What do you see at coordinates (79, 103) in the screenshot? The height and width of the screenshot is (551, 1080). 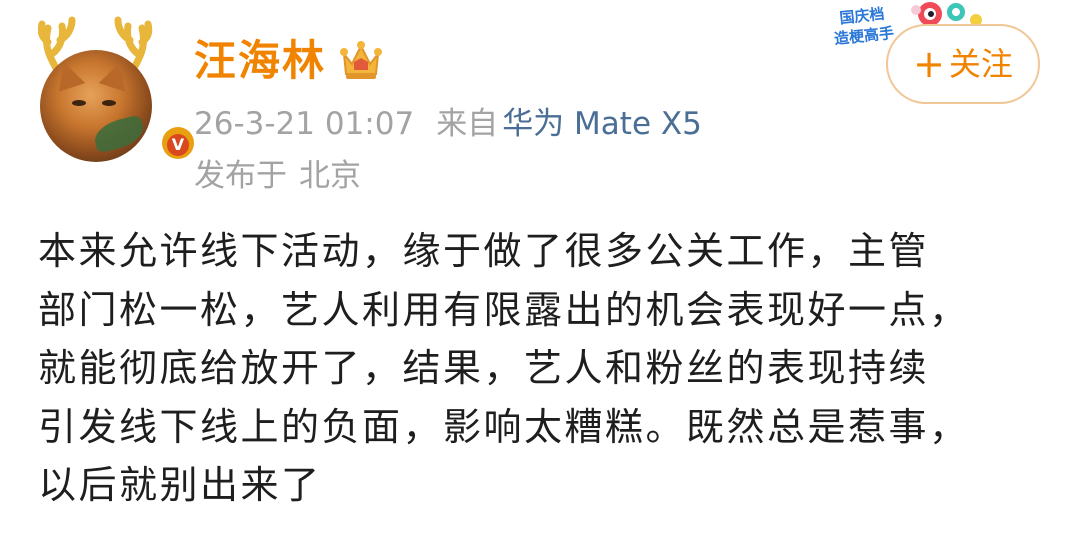 I see `avatar-eye-left` at bounding box center [79, 103].